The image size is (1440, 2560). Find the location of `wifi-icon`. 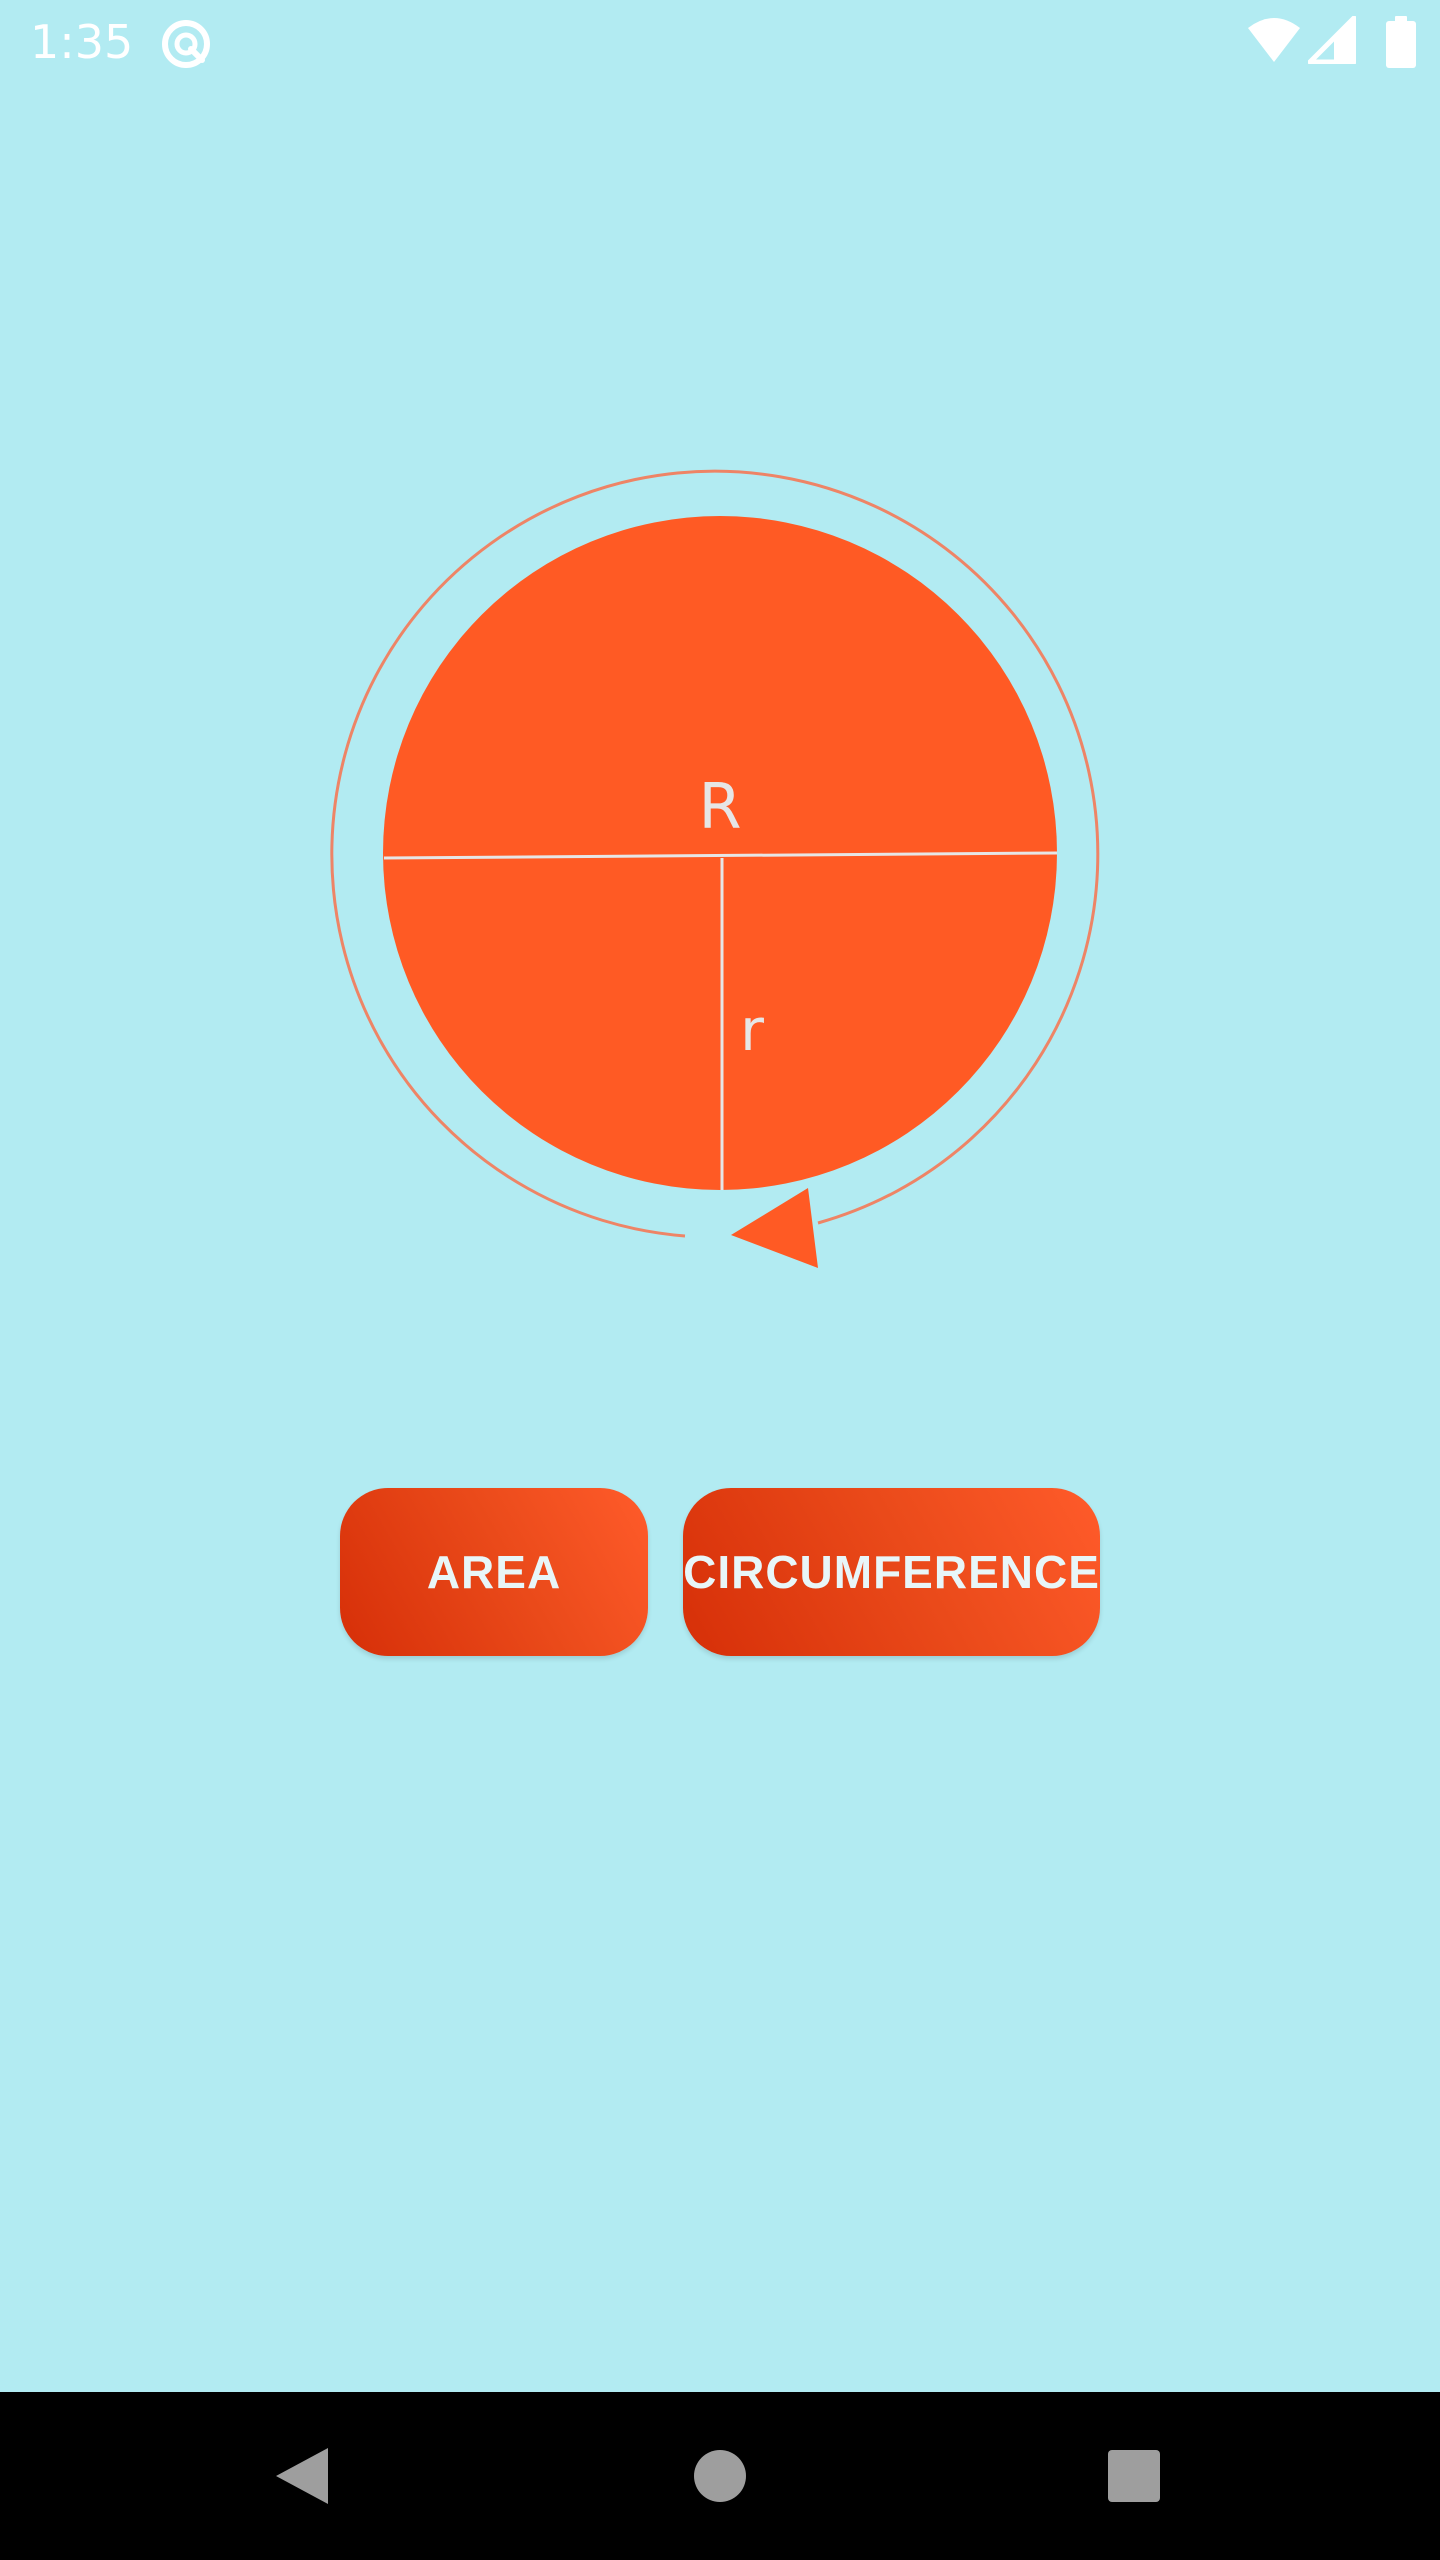

wifi-icon is located at coordinates (1274, 40).